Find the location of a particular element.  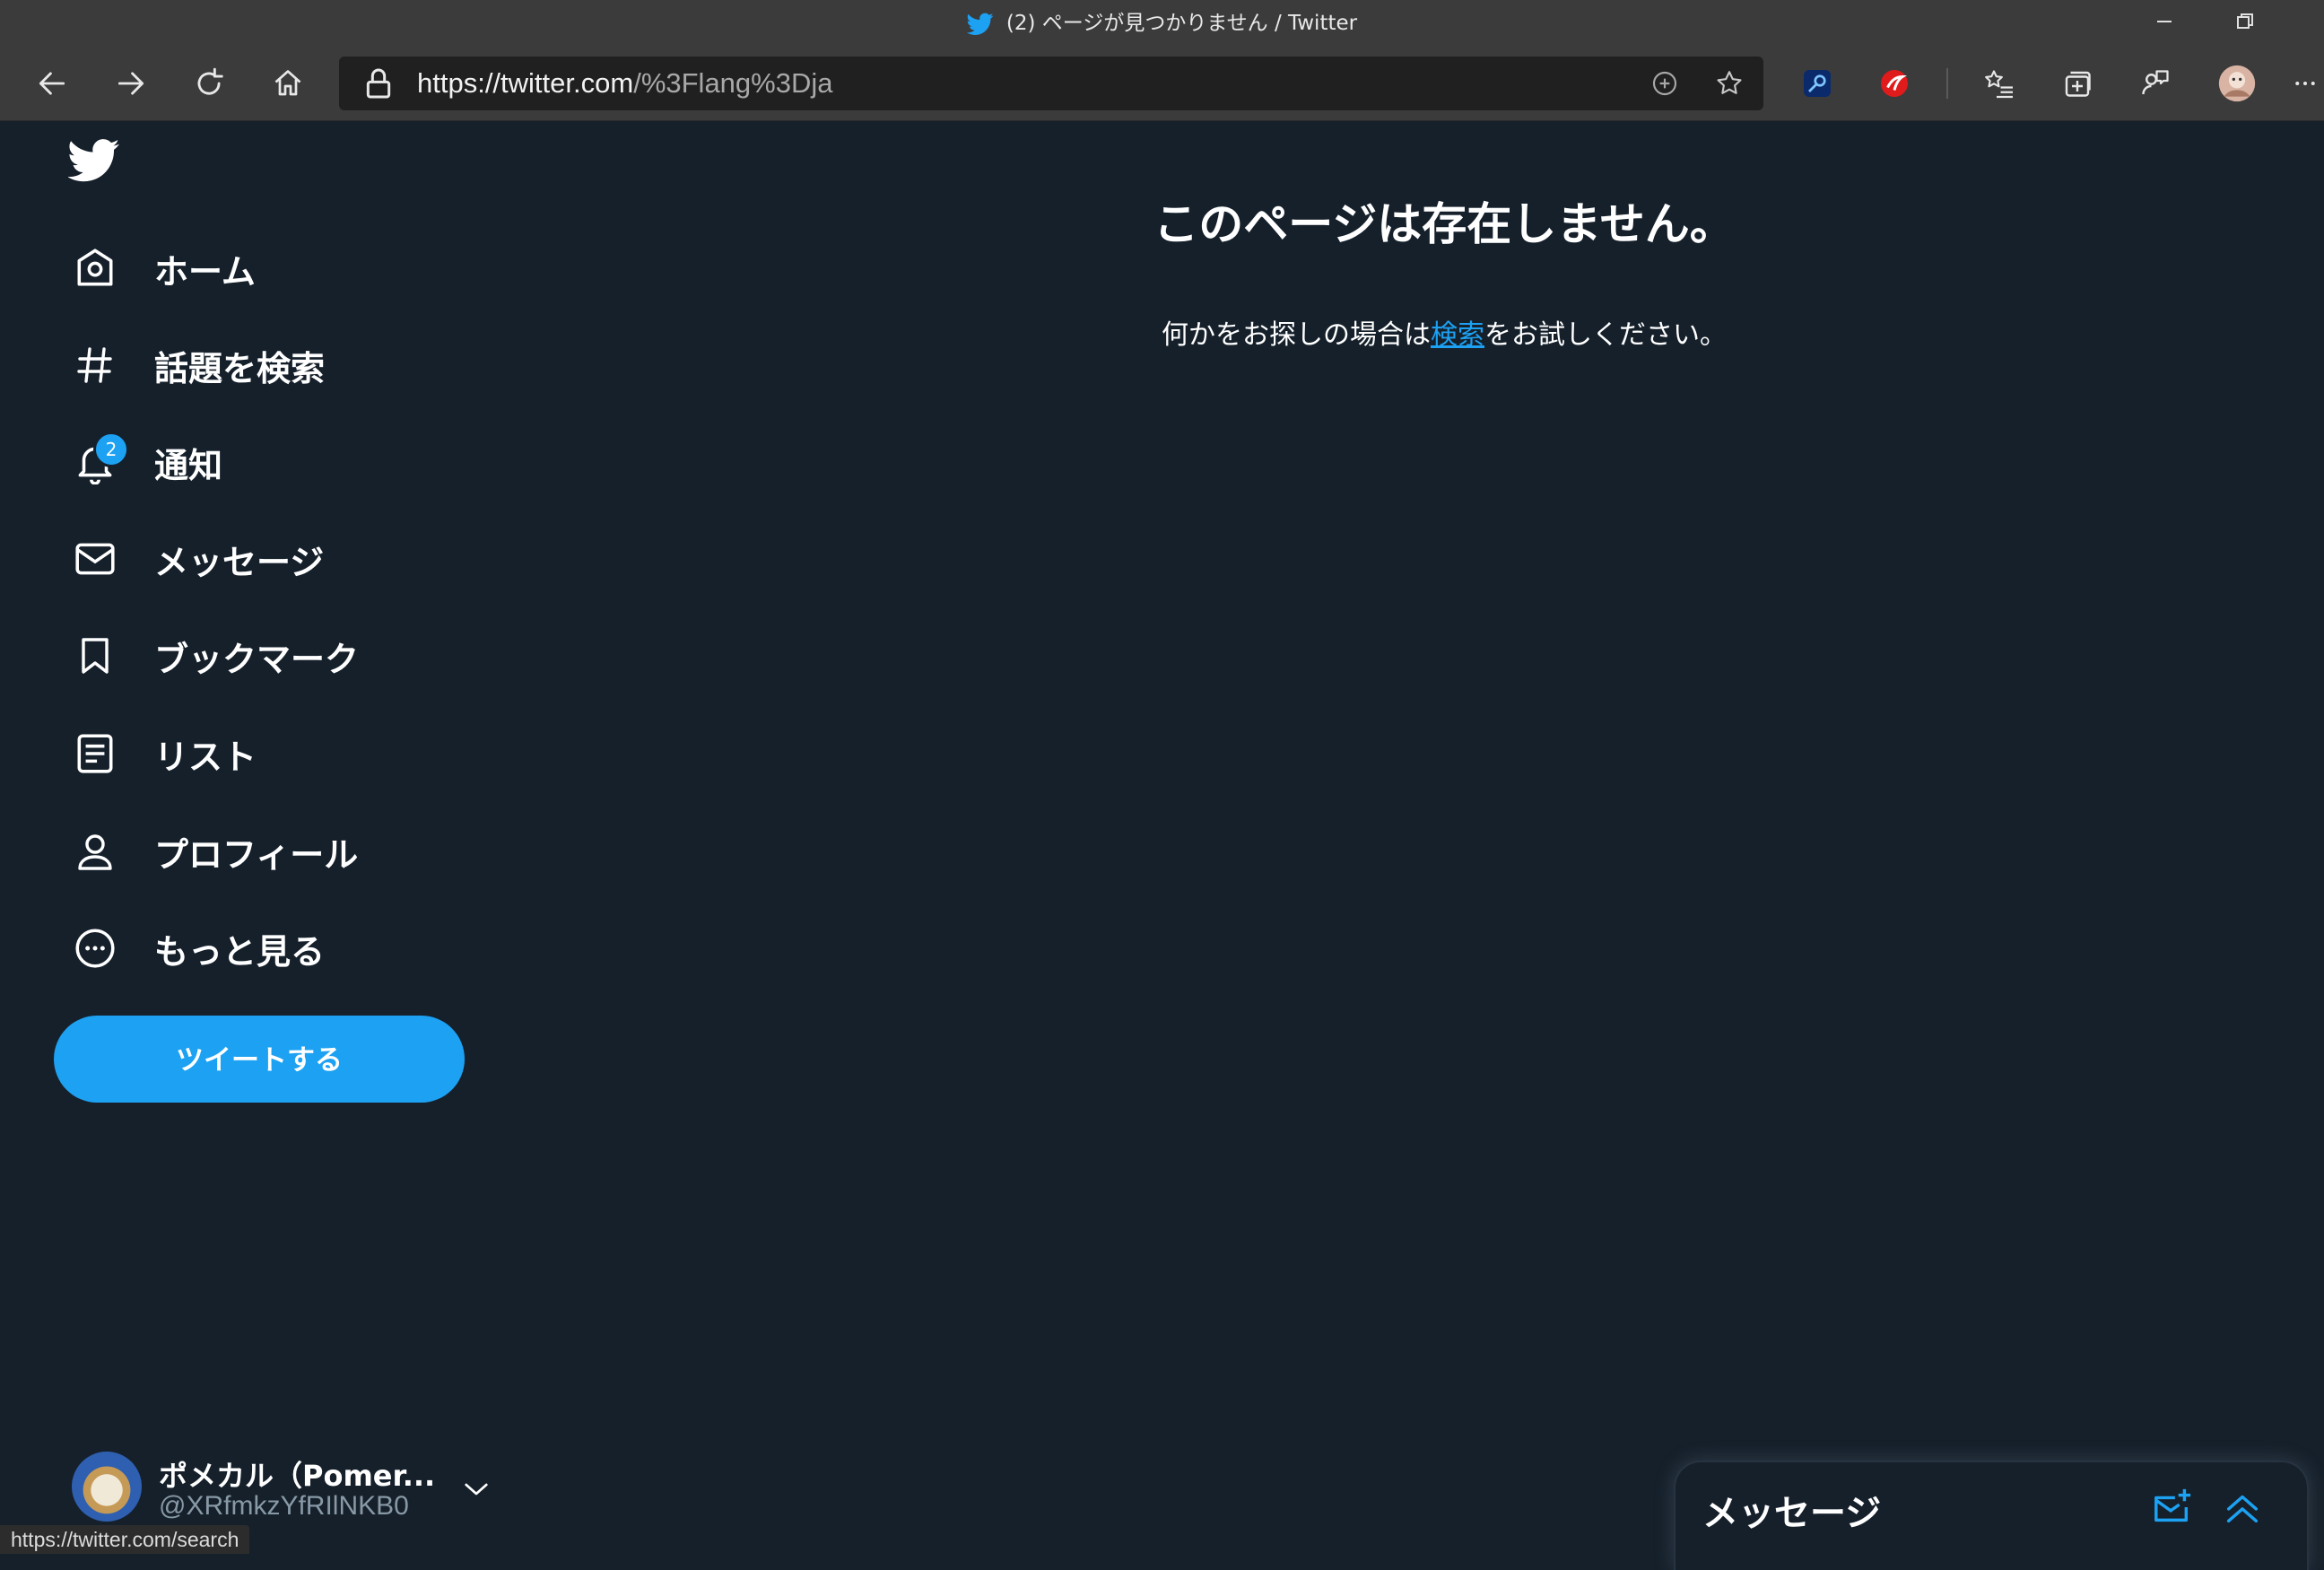

minimize-button is located at coordinates (2164, 21).